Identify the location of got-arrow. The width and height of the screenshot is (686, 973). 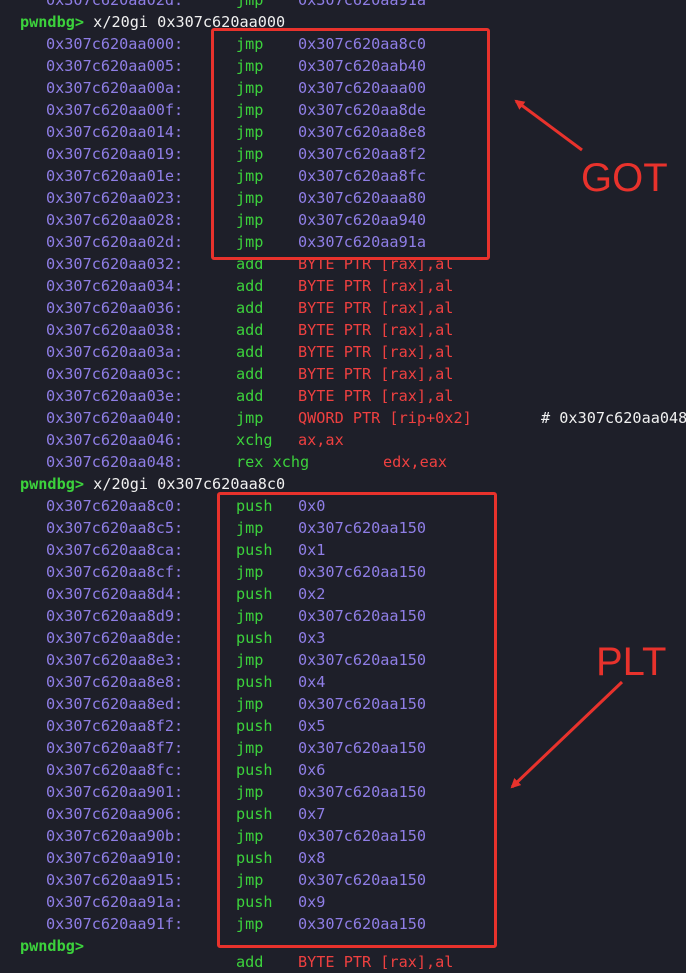
(548, 125).